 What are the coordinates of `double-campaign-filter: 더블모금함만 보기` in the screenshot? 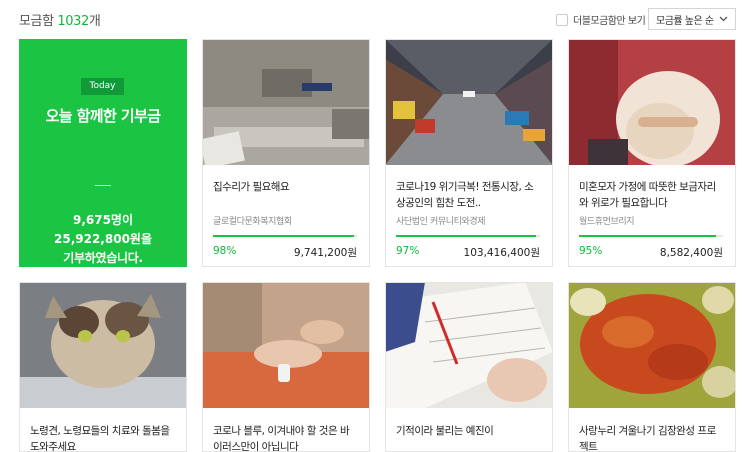 It's located at (601, 19).